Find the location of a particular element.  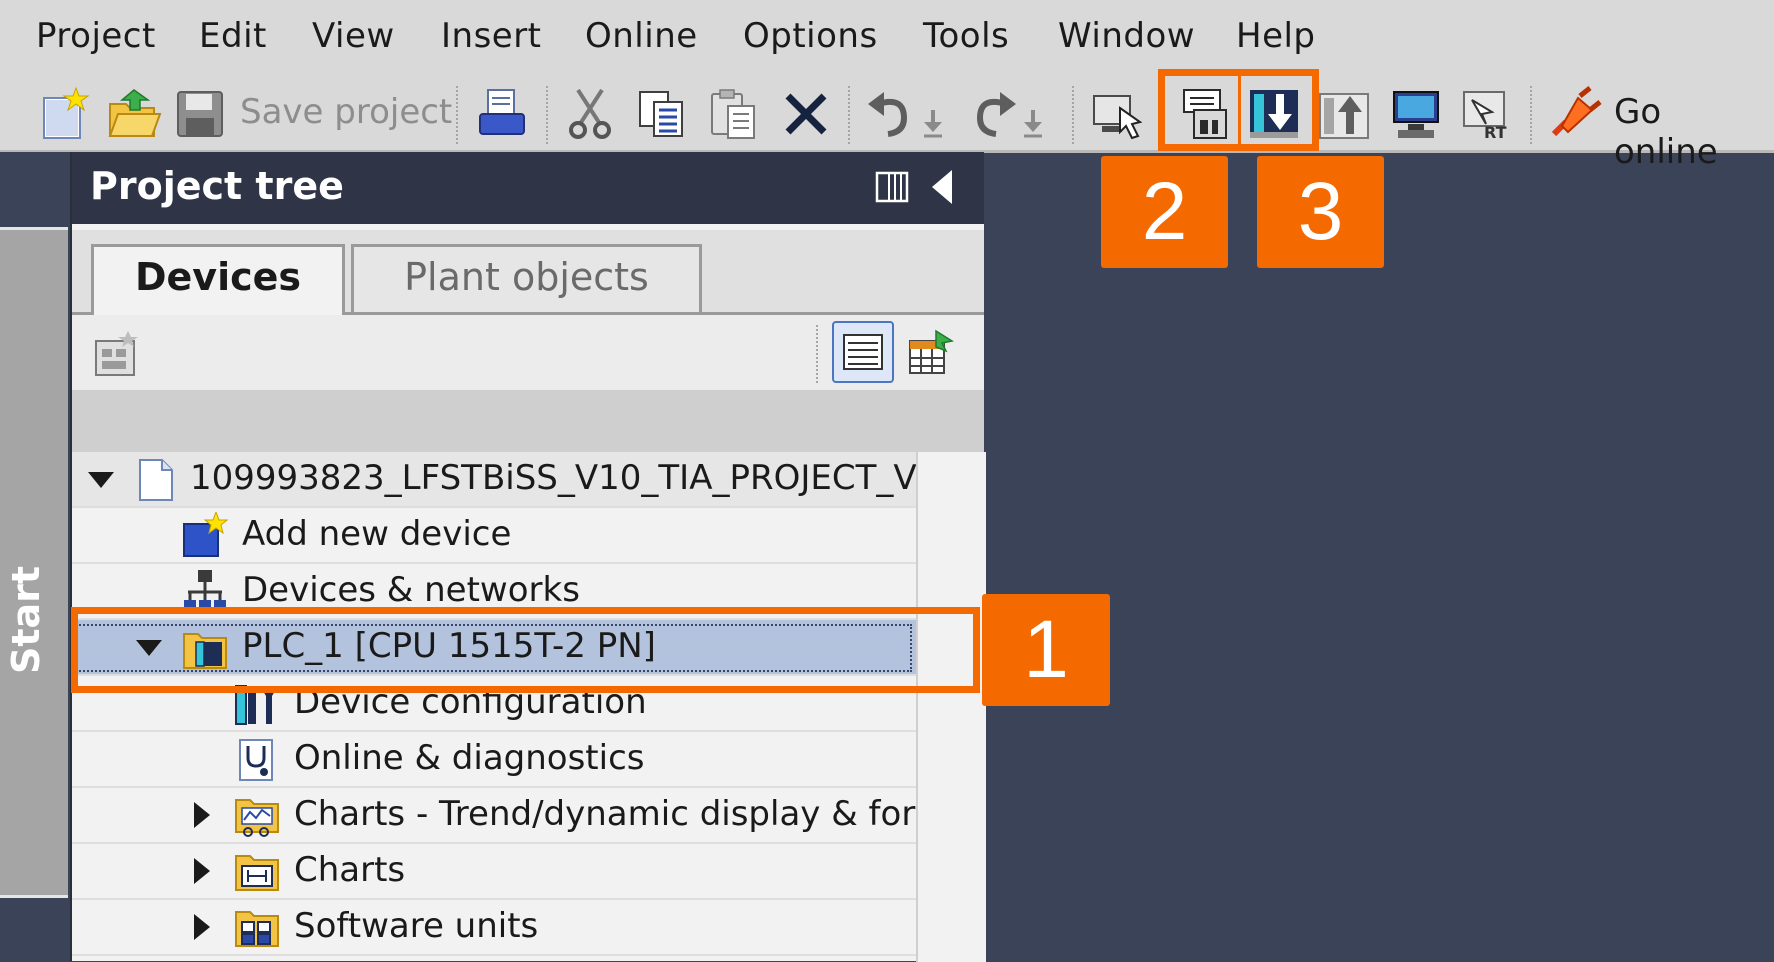

redo-dropdown-icon is located at coordinates (1033, 114).